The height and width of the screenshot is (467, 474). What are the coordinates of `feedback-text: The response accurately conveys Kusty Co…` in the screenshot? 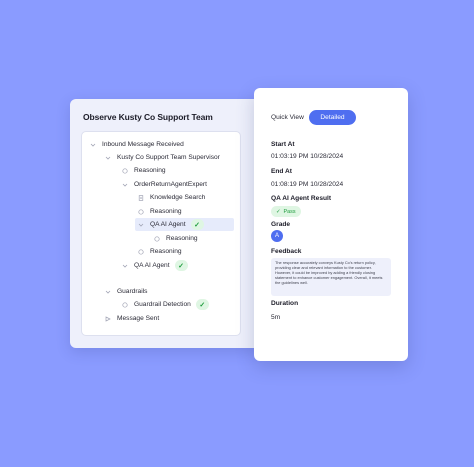 It's located at (331, 277).